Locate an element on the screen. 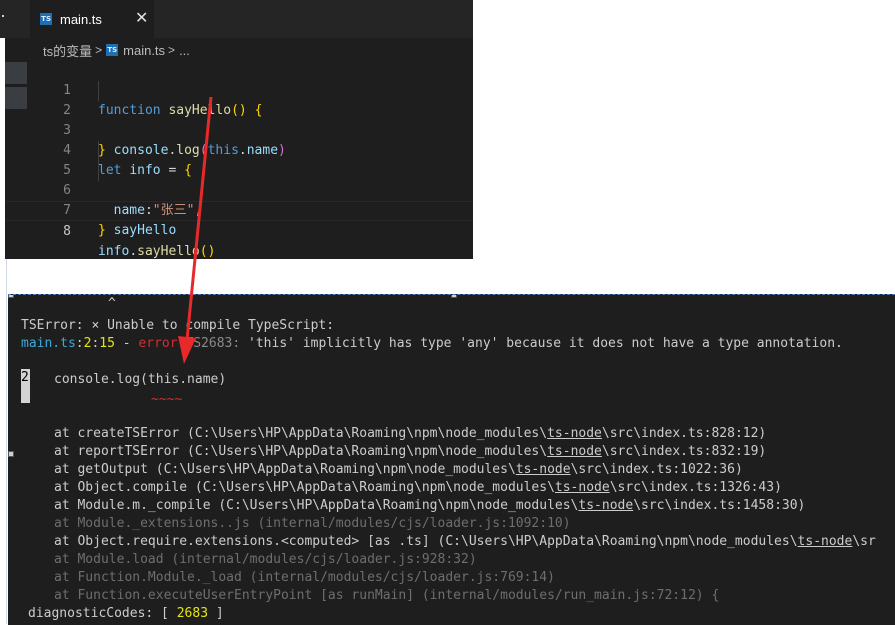  code-text: } is located at coordinates (102, 230).